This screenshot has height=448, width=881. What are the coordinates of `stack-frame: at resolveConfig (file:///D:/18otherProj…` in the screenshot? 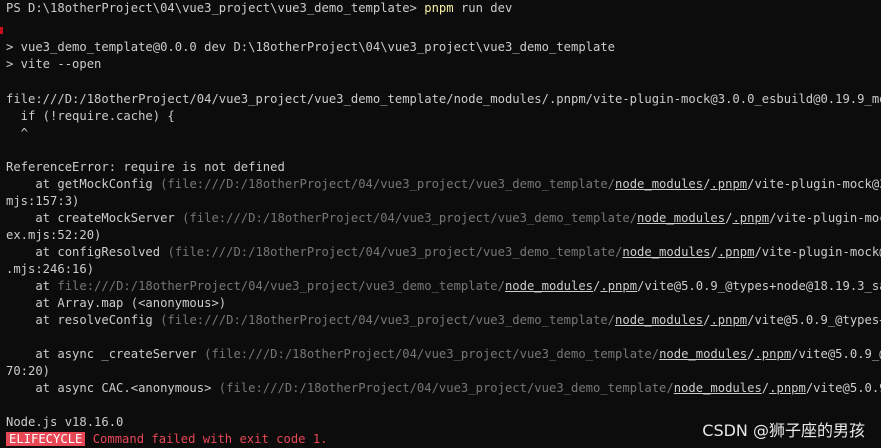 It's located at (443, 320).